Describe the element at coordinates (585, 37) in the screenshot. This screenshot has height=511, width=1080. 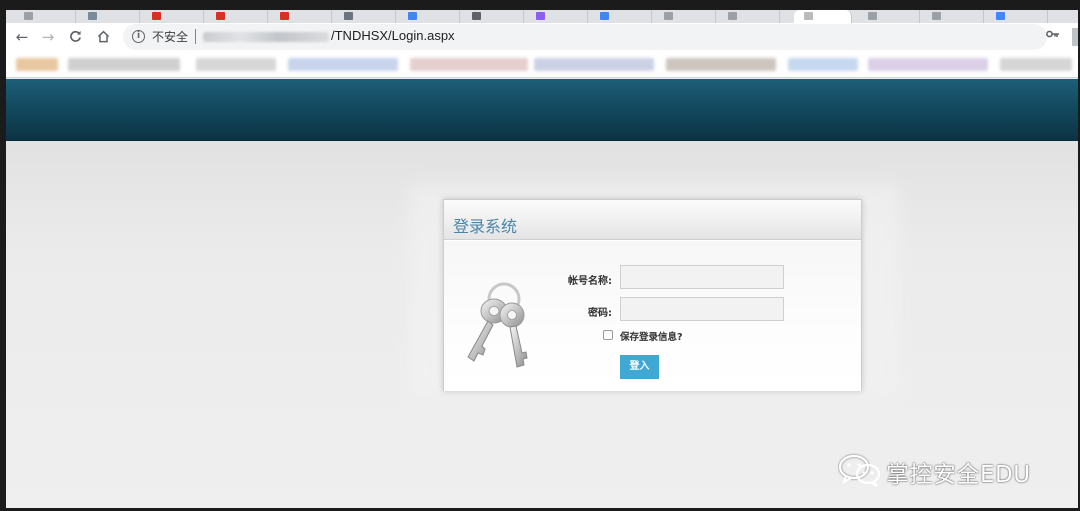
I see `address-bar: i 不安全 /TNDHSX/Login.aspx` at that location.